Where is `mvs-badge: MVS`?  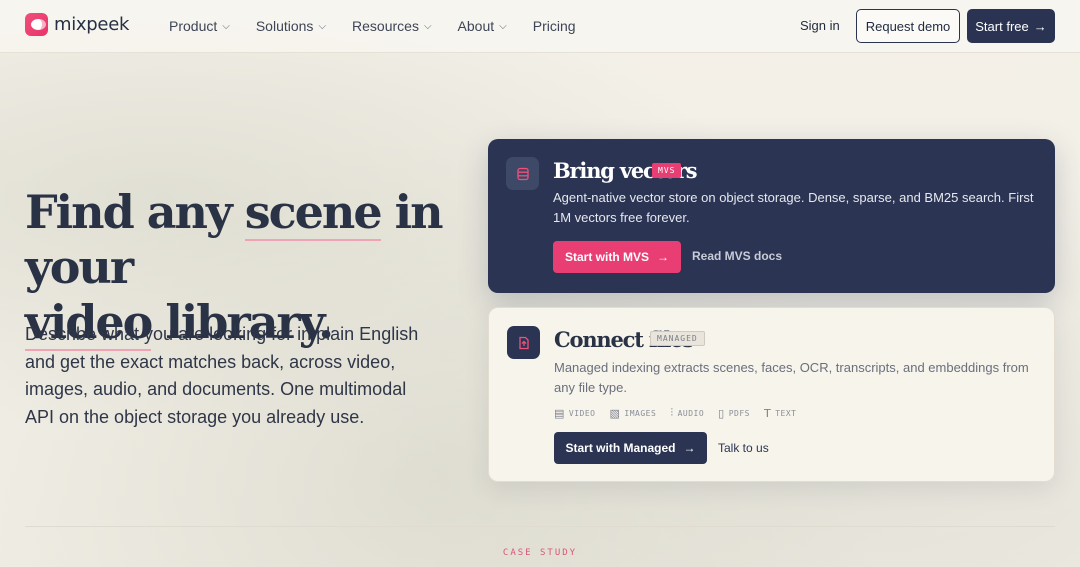 mvs-badge: MVS is located at coordinates (667, 170).